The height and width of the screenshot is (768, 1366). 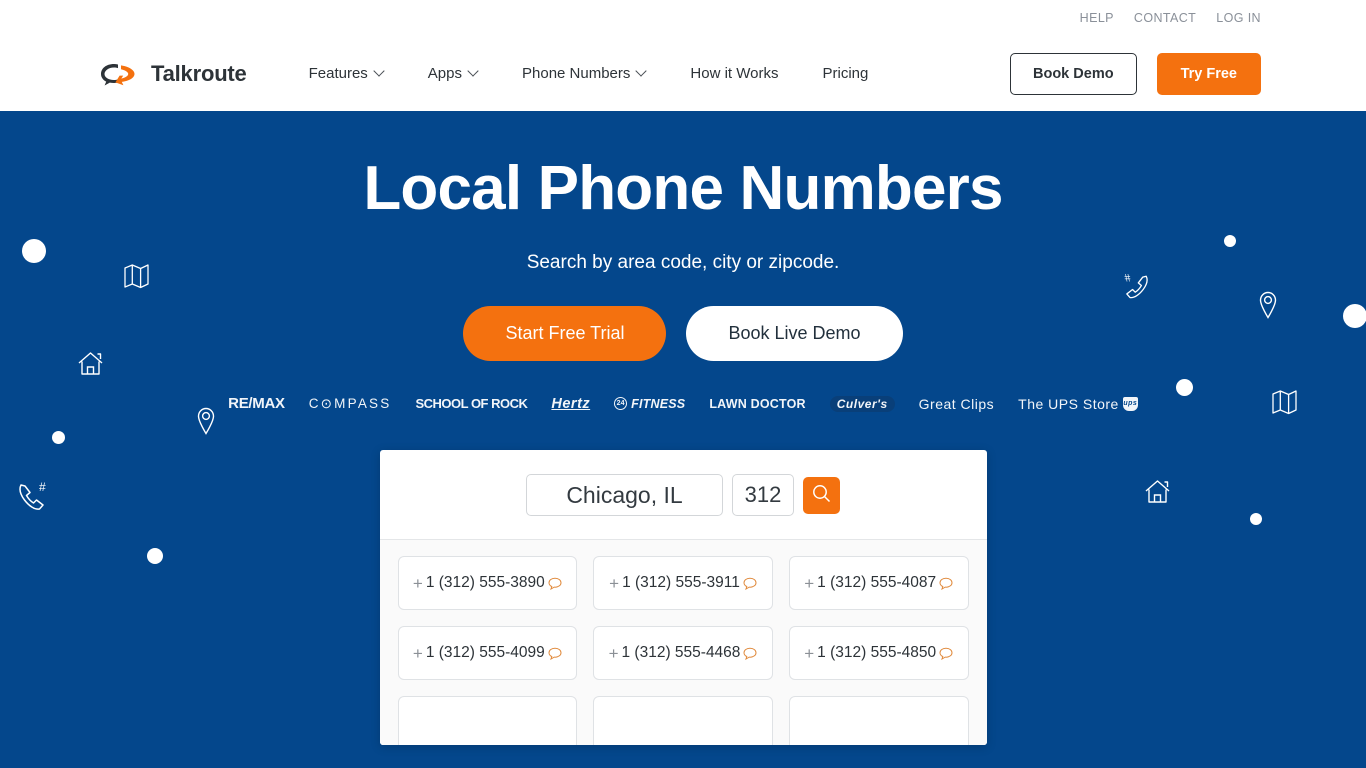 I want to click on nav-actions: Book Demo Try Free, so click(x=1135, y=73).